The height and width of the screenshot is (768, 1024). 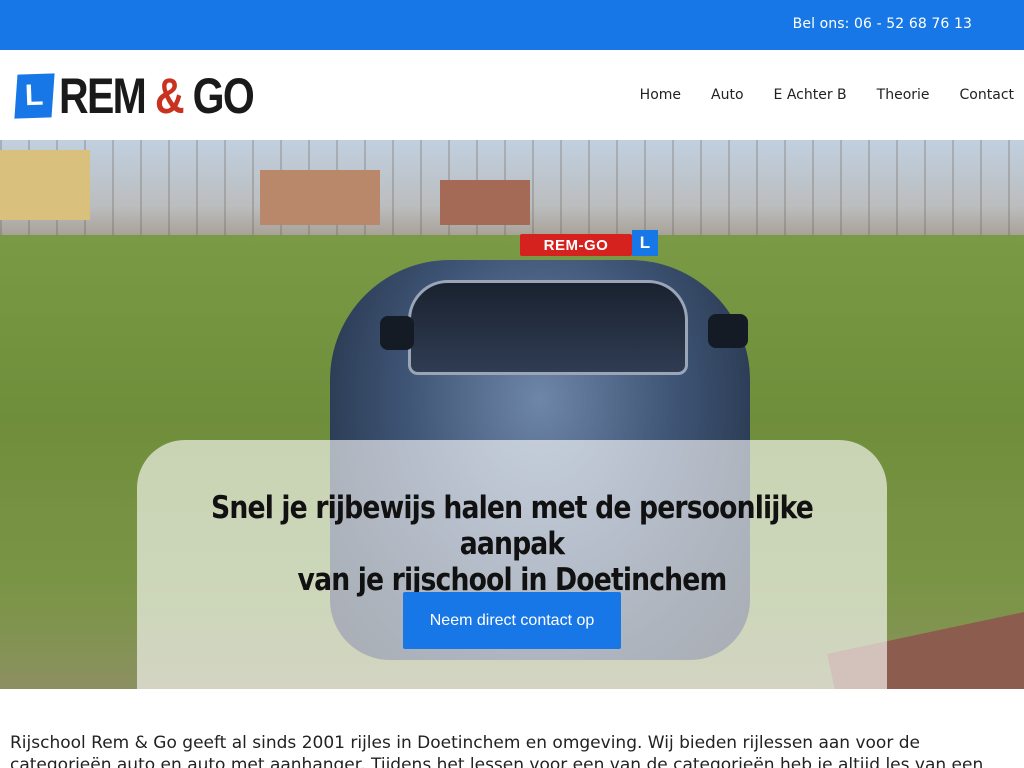 I want to click on nav-item-e-achter-b: E Achter B, so click(x=810, y=95).